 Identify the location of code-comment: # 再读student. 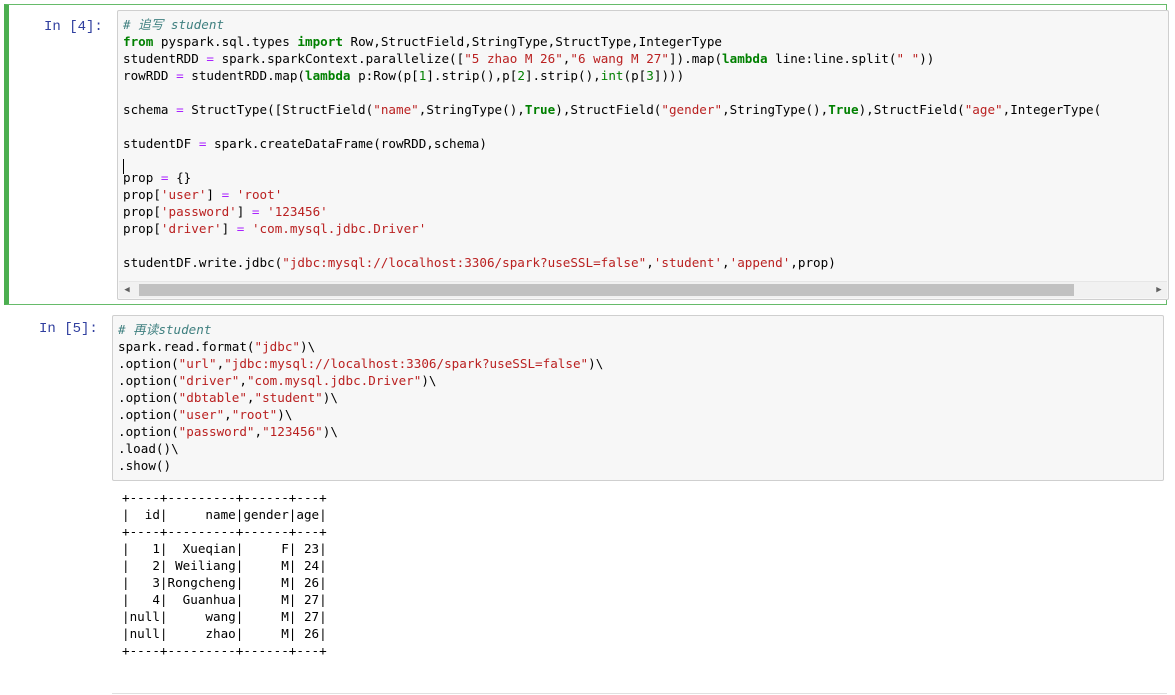
(165, 329).